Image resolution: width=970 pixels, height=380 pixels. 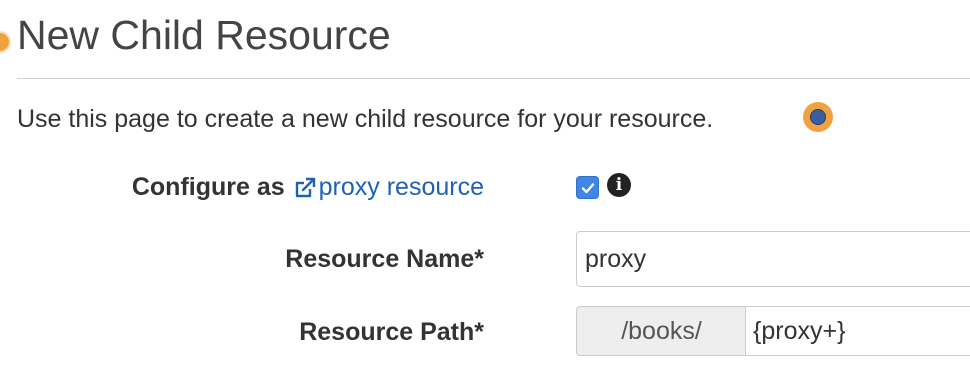 What do you see at coordinates (773, 259) in the screenshot?
I see `resource-name-input: proxy` at bounding box center [773, 259].